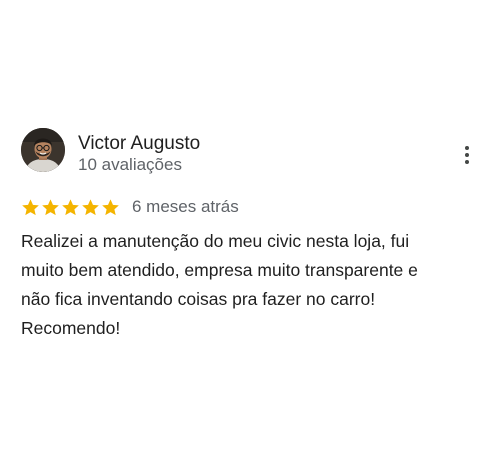 This screenshot has width=500, height=466. I want to click on reviewer-name: Victor Augusto, so click(139, 144).